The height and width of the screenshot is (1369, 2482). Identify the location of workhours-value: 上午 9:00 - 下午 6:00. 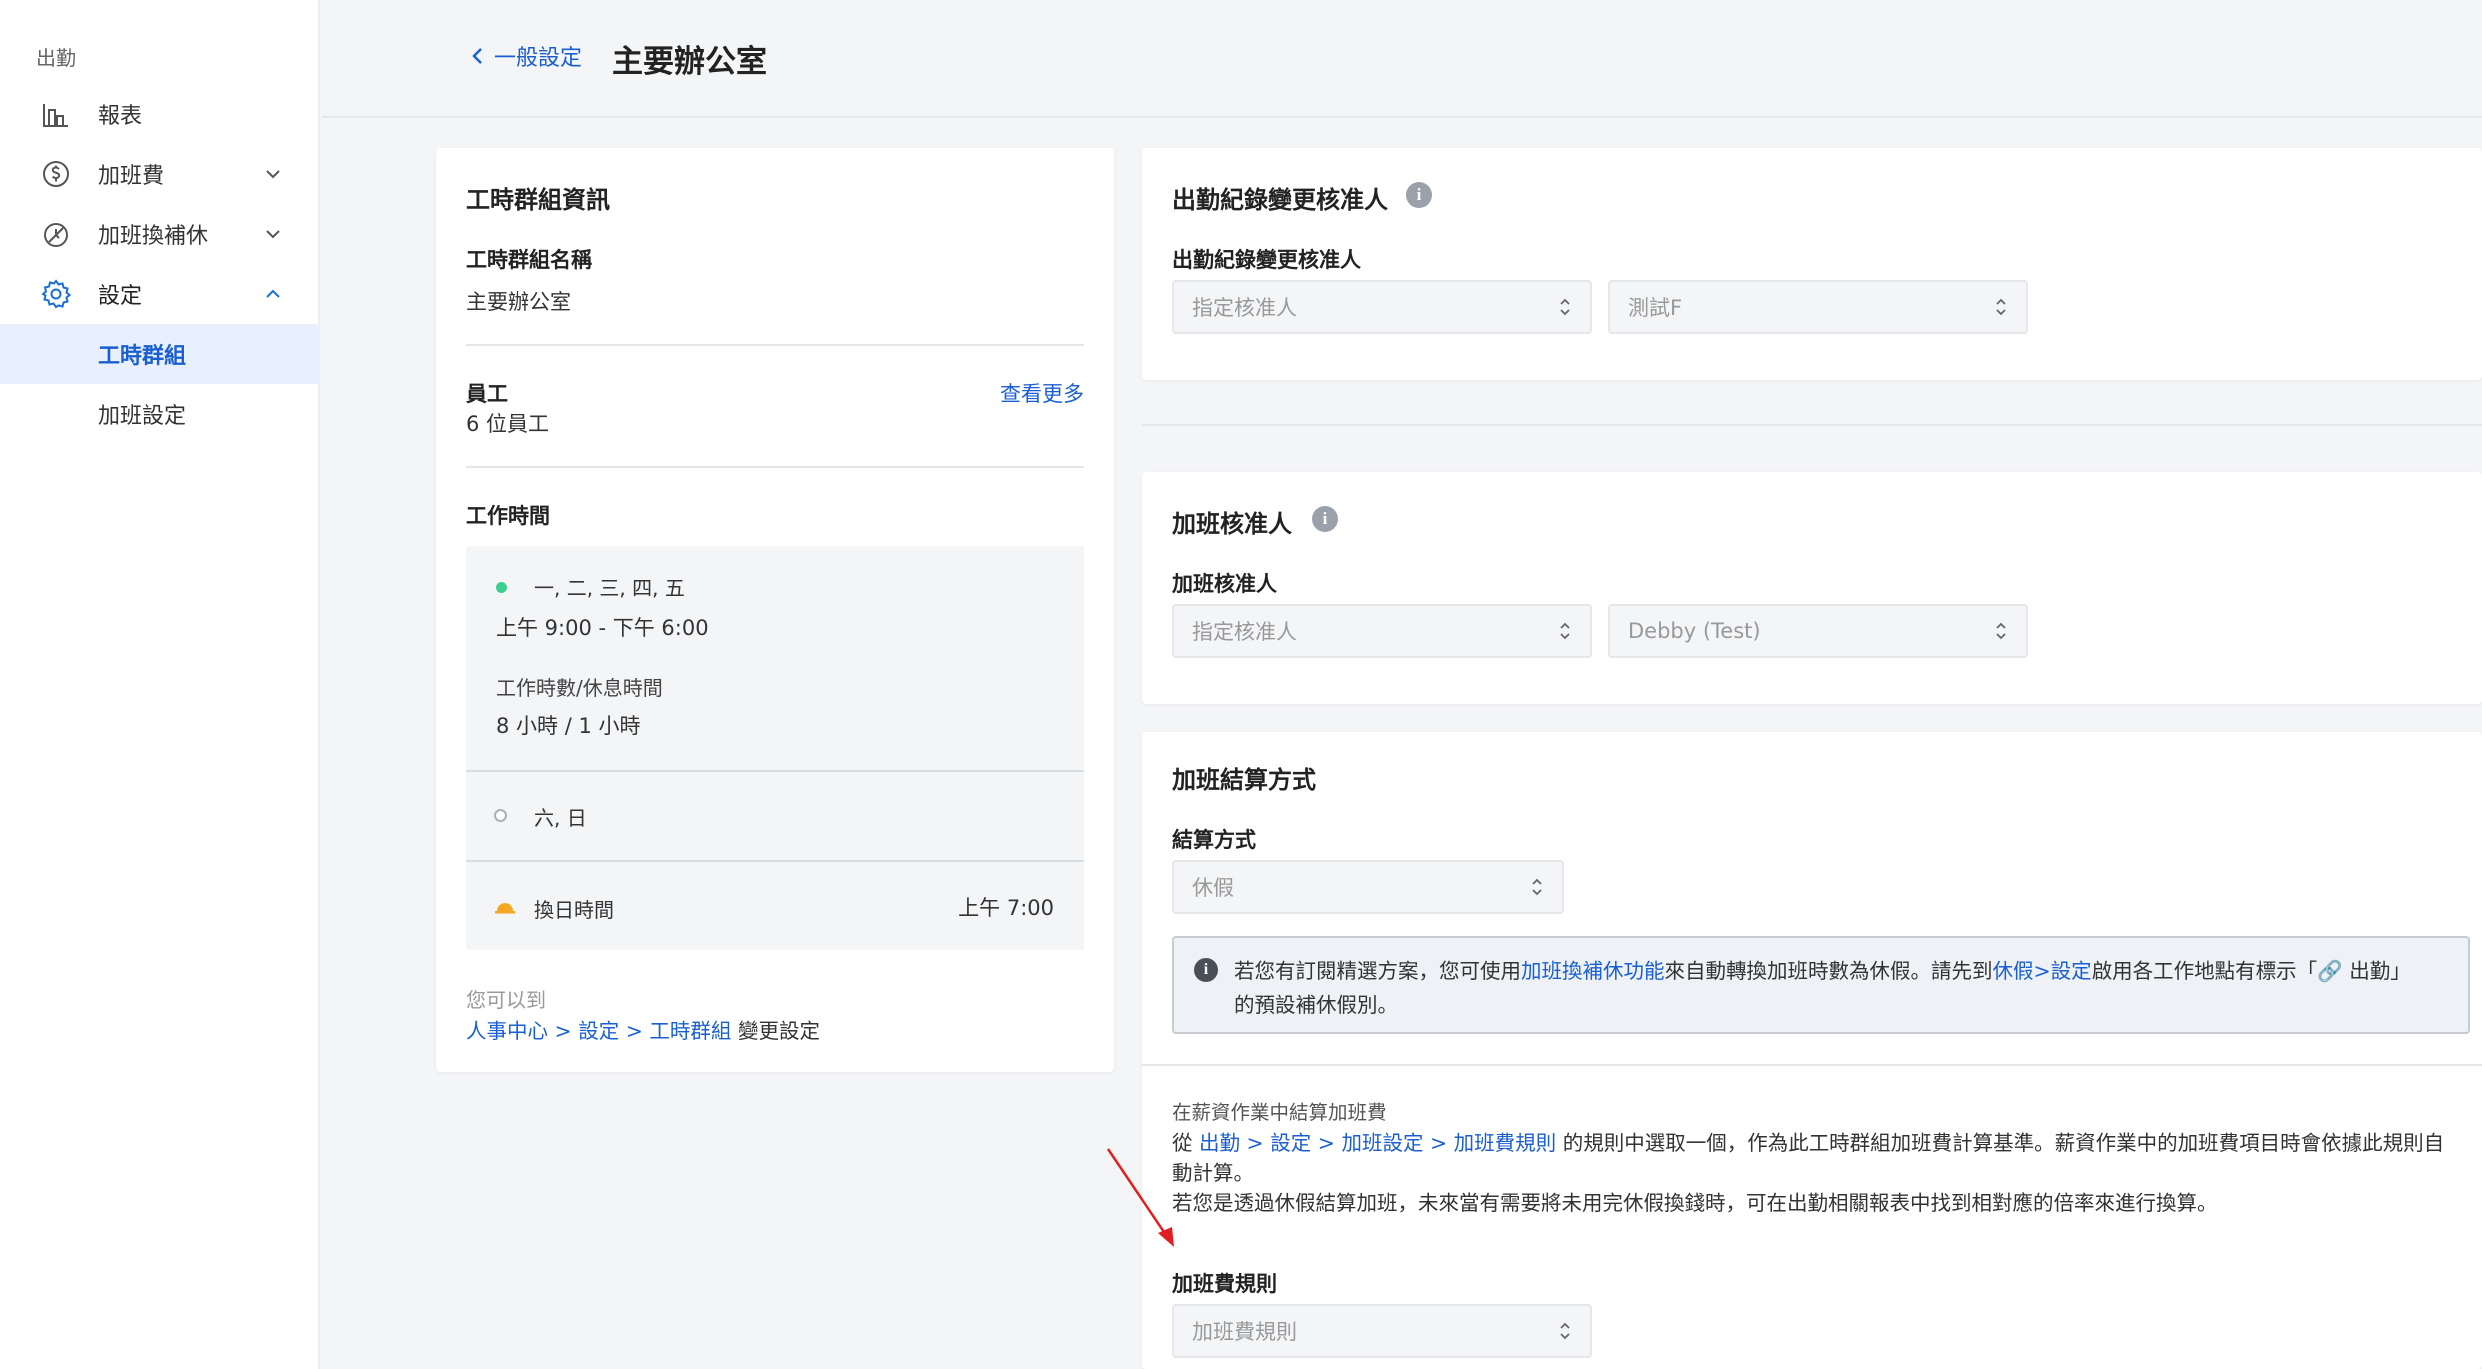
(602, 628).